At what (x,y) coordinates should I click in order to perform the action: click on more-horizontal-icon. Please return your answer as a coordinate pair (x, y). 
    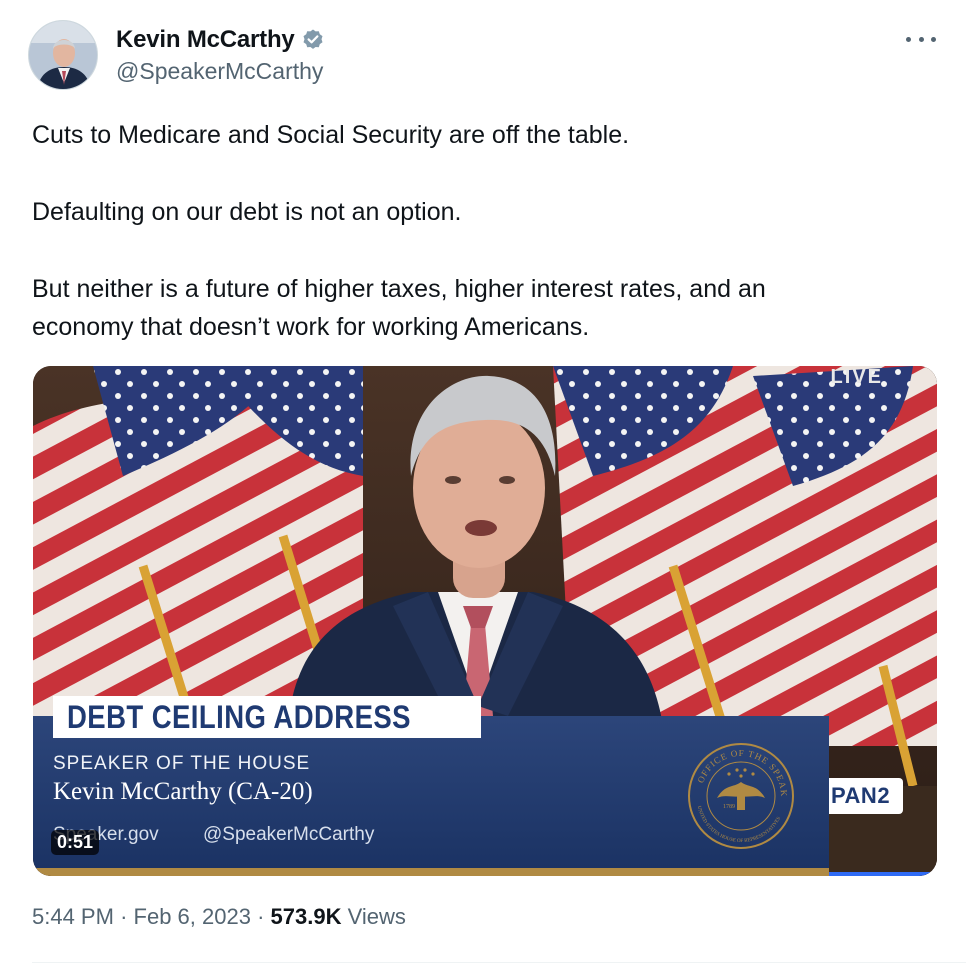
    Looking at the image, I should click on (921, 39).